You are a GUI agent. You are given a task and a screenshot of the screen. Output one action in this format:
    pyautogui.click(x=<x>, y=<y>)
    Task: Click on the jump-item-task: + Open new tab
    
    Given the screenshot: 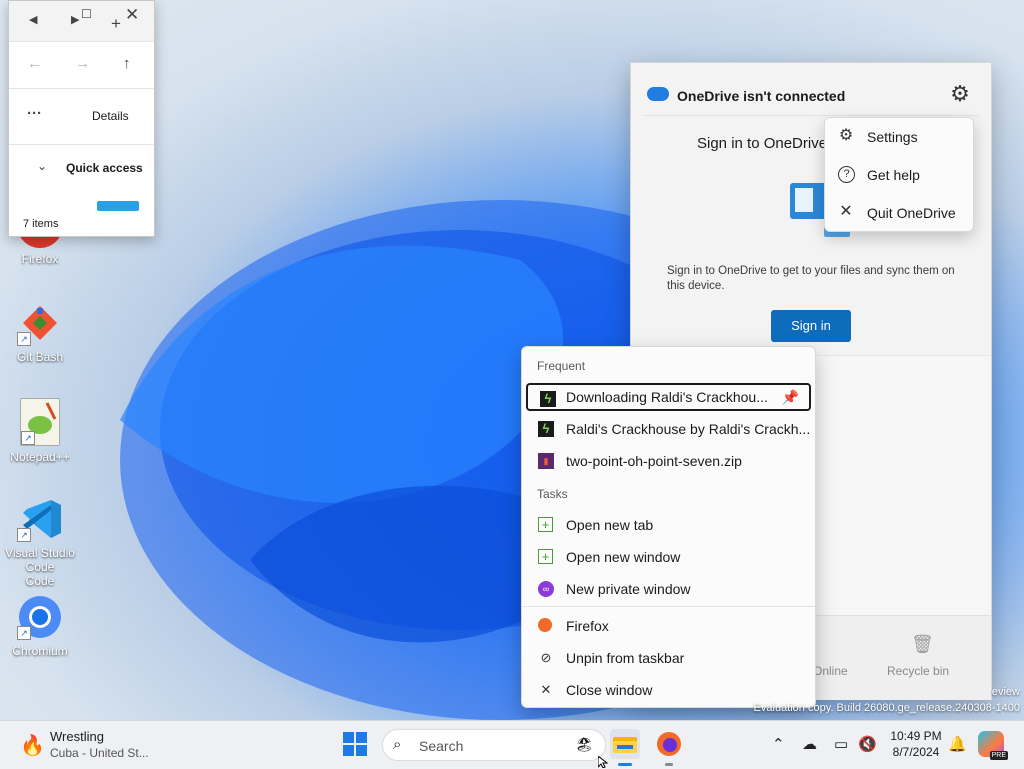 What is the action you would take?
    pyautogui.click(x=668, y=525)
    